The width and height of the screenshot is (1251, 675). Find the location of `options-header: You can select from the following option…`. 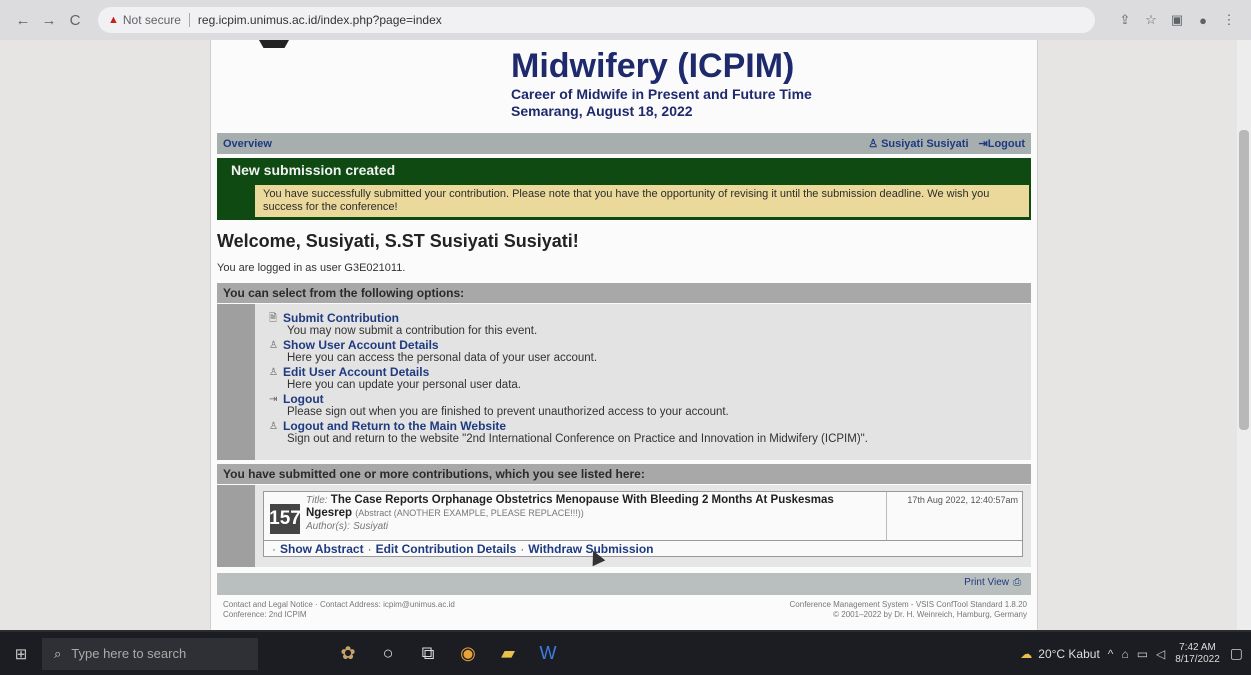

options-header: You can select from the following option… is located at coordinates (624, 293).